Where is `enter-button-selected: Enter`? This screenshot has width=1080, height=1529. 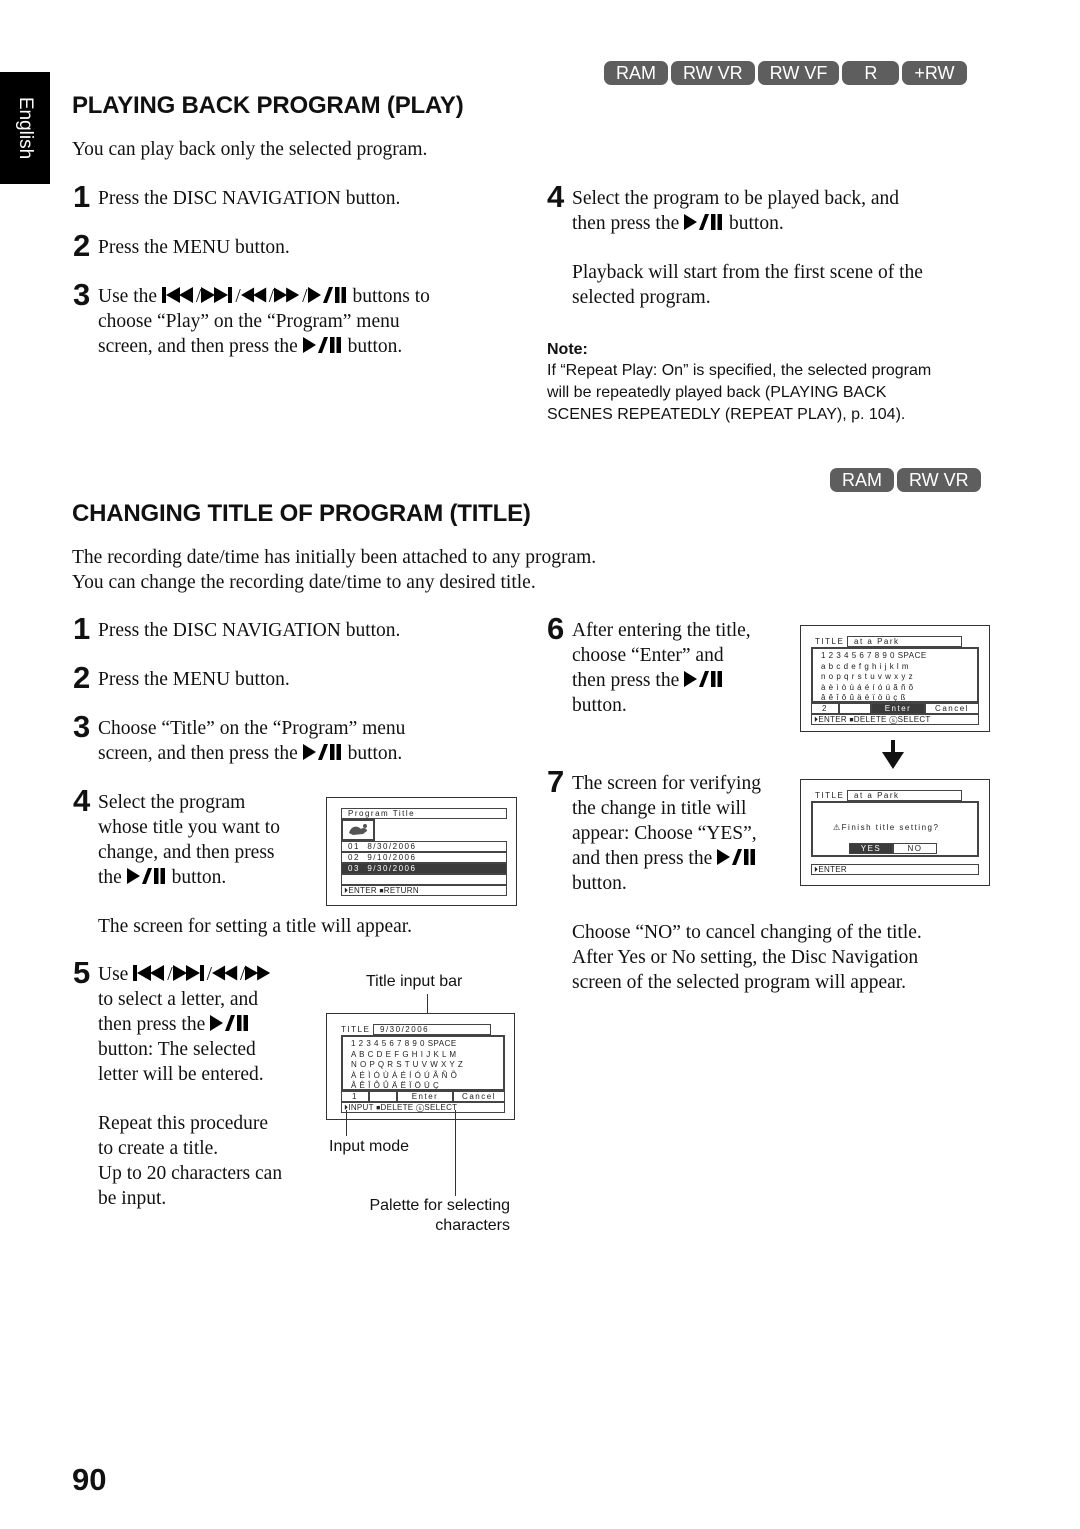
enter-button-selected: Enter is located at coordinates (898, 708).